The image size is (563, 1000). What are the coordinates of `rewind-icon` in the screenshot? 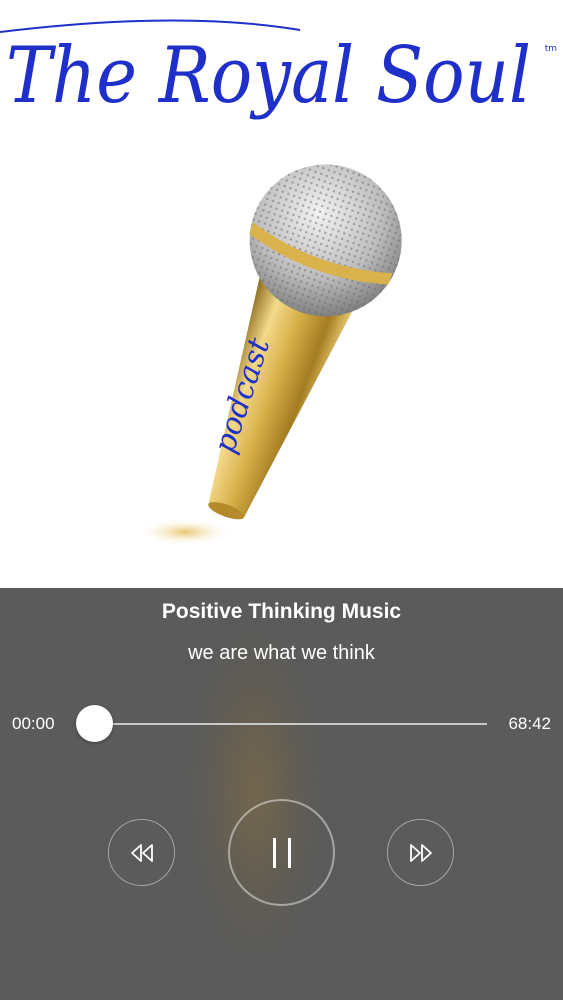 It's located at (141, 852).